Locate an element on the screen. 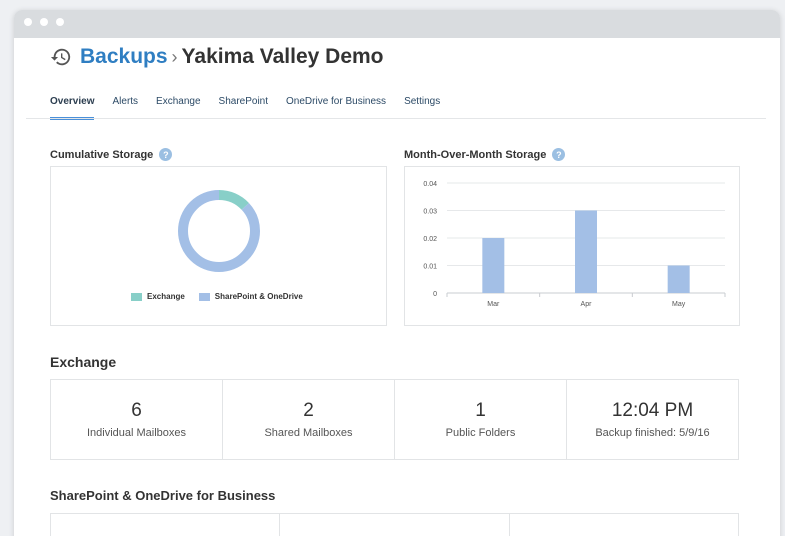 This screenshot has width=785, height=536. tab-alerts: Alerts is located at coordinates (125, 105).